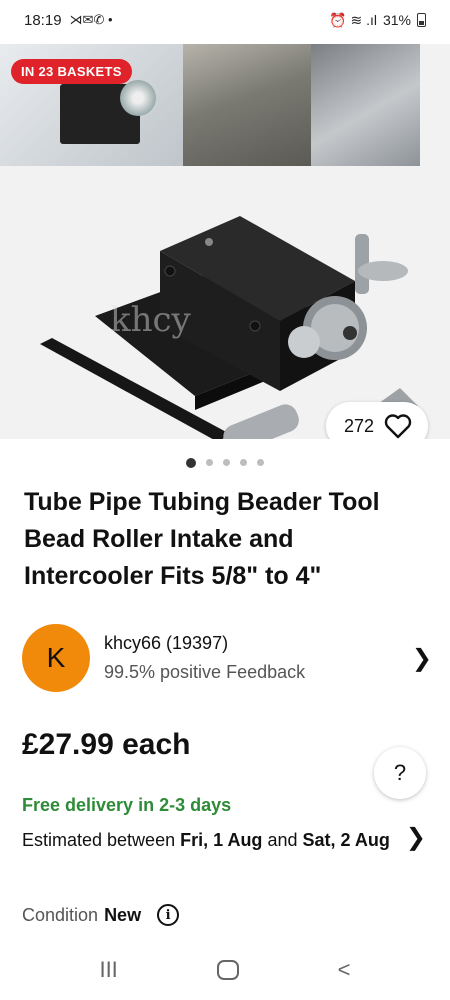 The image size is (450, 1000). I want to click on info-icon: i, so click(168, 915).